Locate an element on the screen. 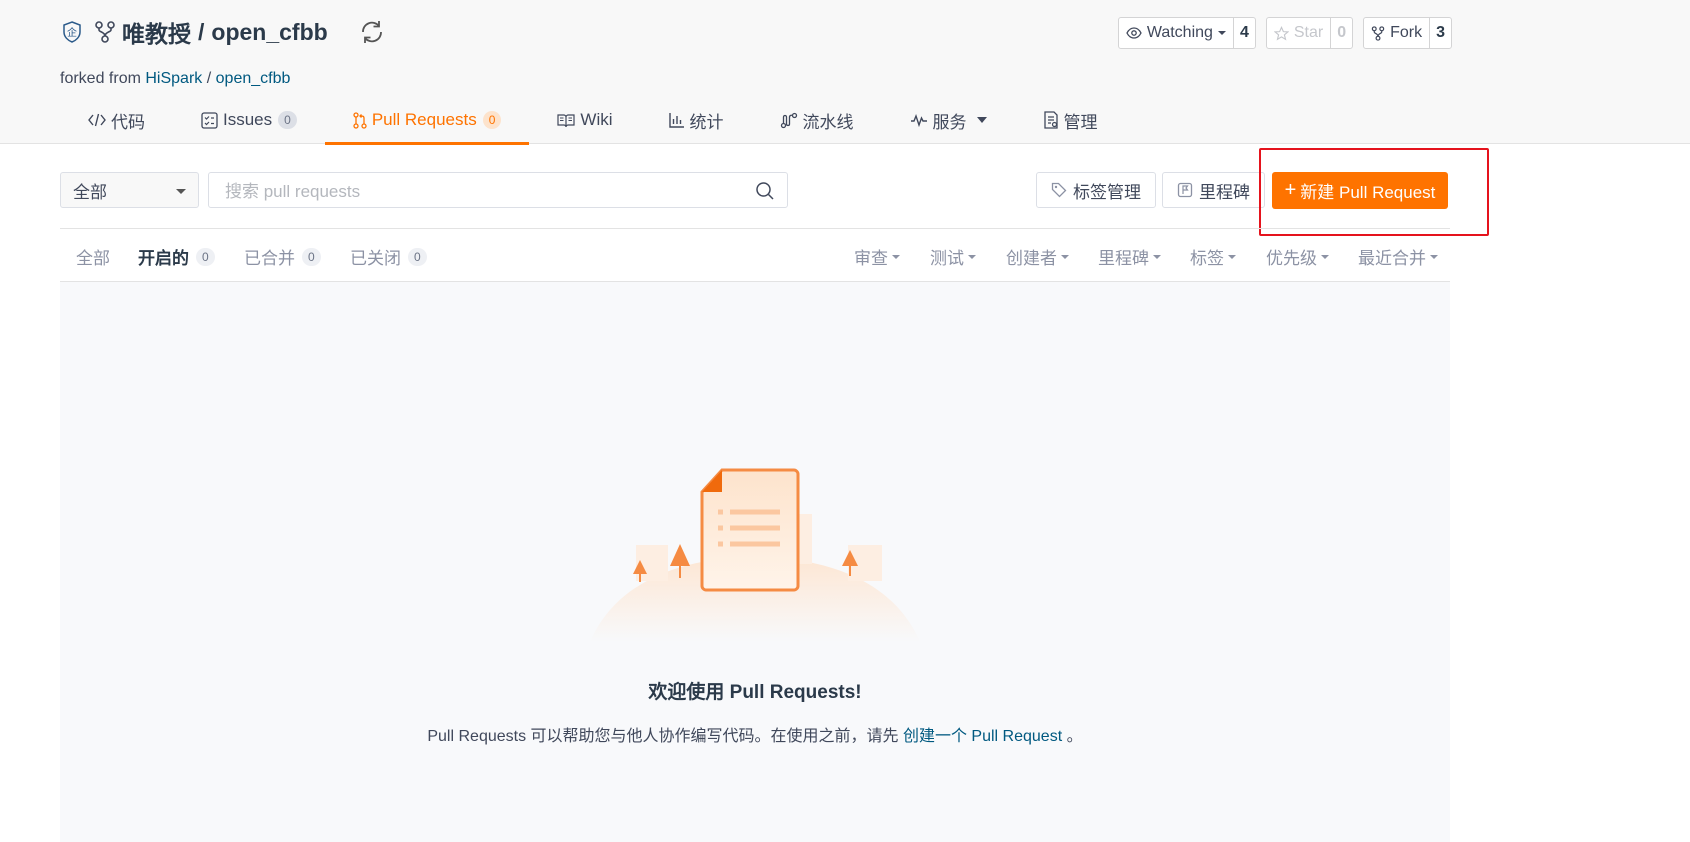 The width and height of the screenshot is (1690, 842). filter-all-label: 全部 is located at coordinates (93, 258).